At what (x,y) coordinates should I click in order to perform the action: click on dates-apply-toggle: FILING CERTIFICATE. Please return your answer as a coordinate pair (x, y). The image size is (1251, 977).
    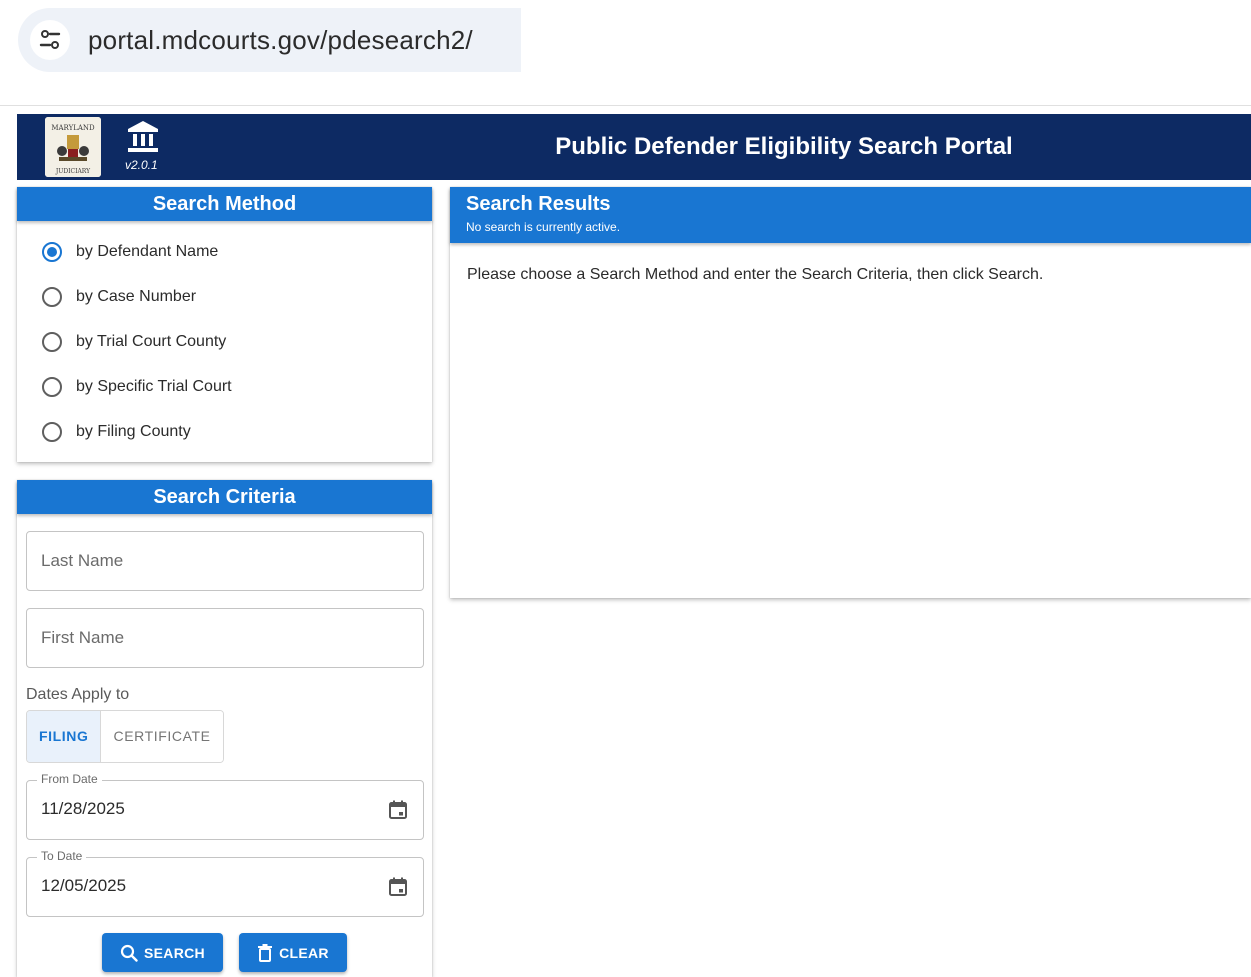
    Looking at the image, I should click on (125, 736).